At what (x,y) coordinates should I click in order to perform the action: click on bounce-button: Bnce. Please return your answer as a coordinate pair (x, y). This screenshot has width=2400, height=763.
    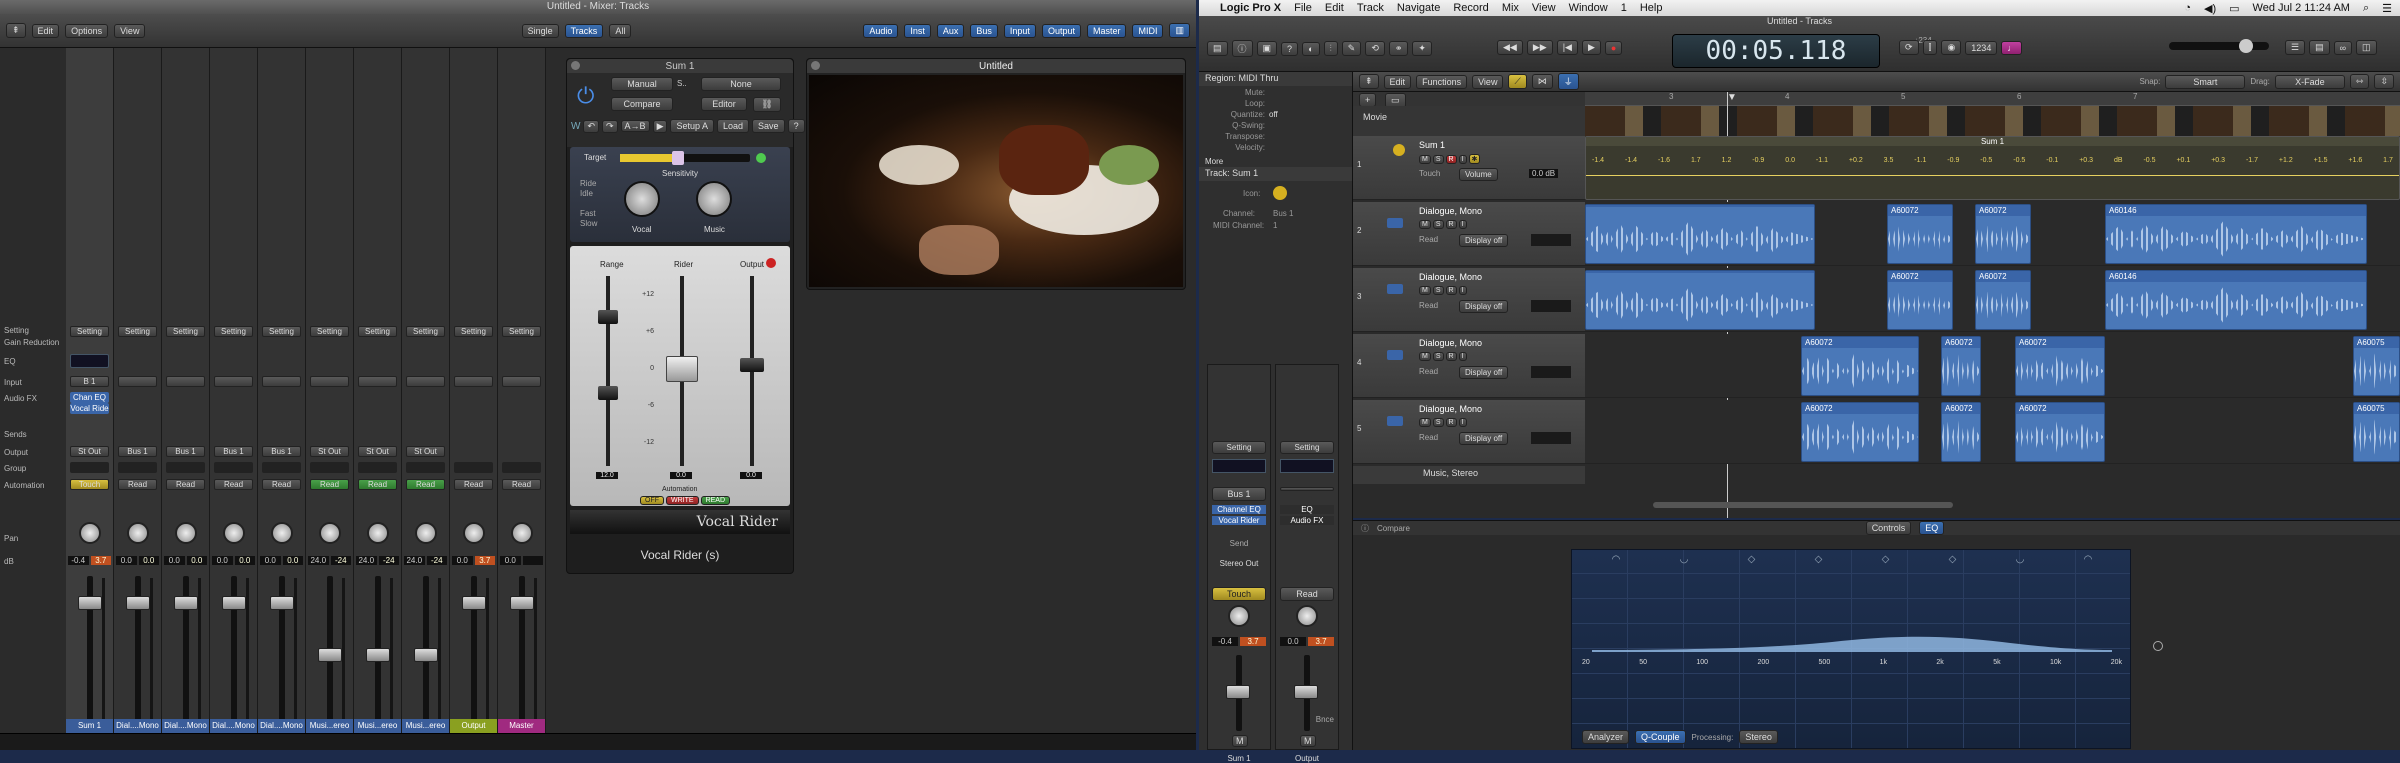
    Looking at the image, I should click on (1325, 719).